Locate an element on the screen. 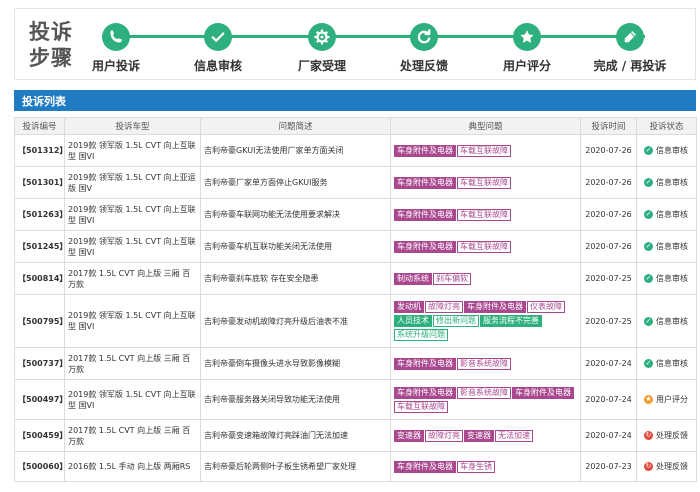 This screenshot has height=492, width=700. issue-tag: 修出新问题 is located at coordinates (456, 321).